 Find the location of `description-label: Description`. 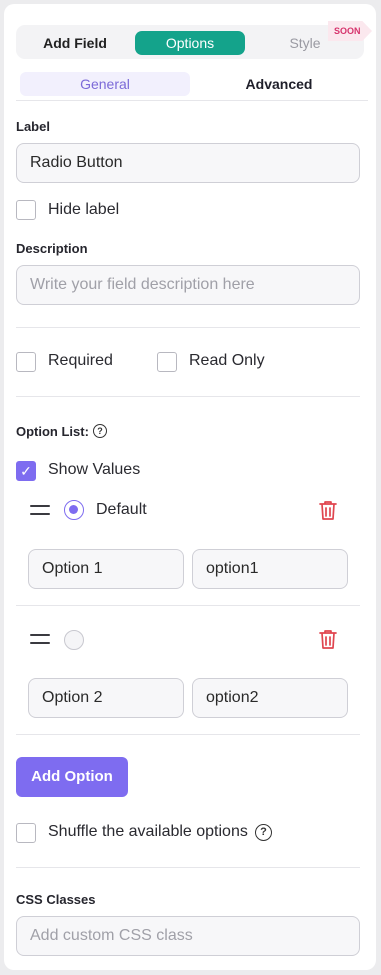

description-label: Description is located at coordinates (52, 248).